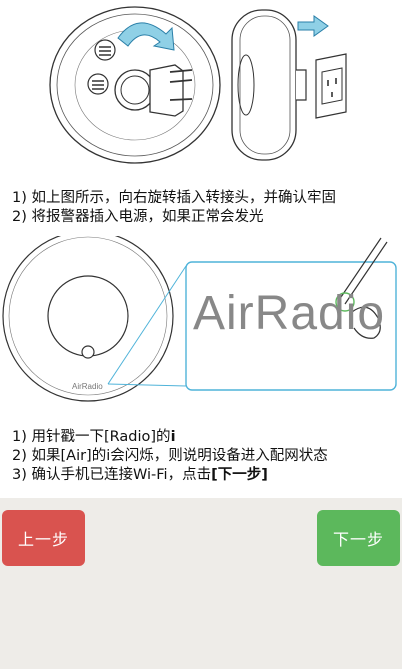 The height and width of the screenshot is (669, 402). Describe the element at coordinates (313, 26) in the screenshot. I see `move-right-arrow-icon` at that location.